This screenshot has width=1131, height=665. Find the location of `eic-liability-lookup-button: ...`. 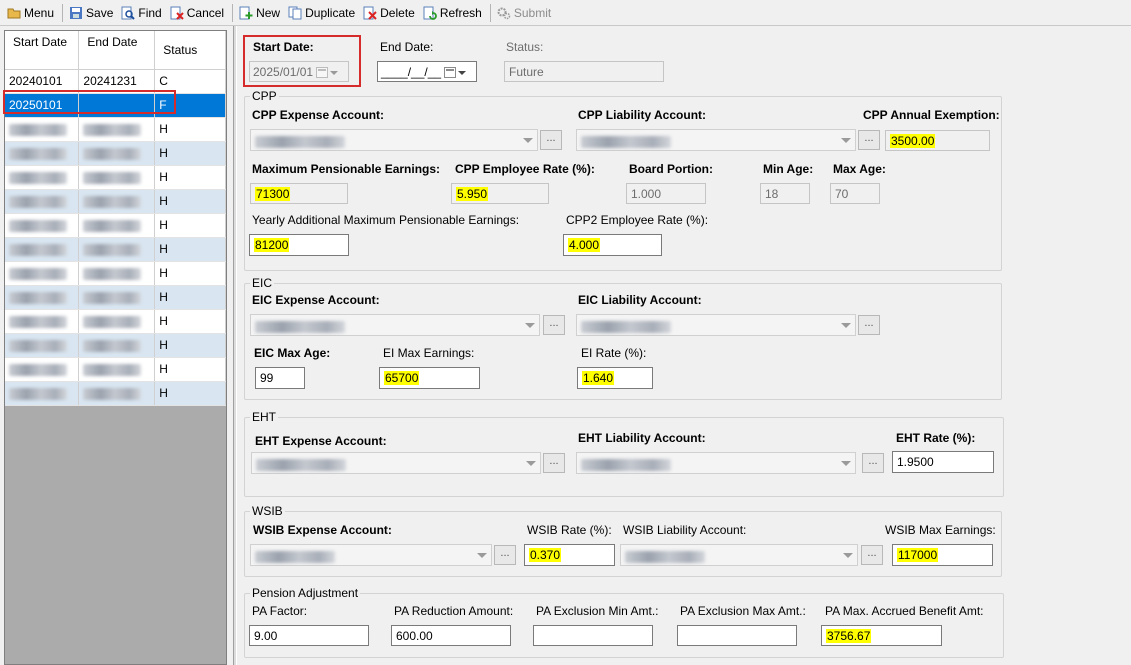

eic-liability-lookup-button: ... is located at coordinates (869, 325).